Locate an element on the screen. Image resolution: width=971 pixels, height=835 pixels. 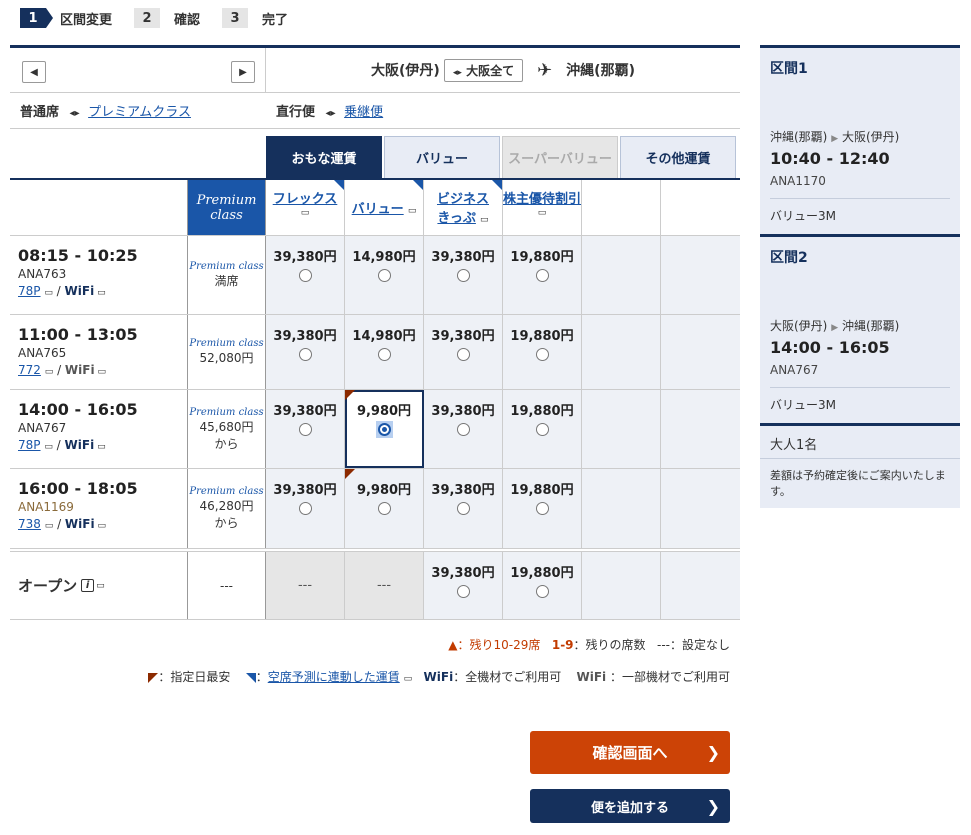
origin-airport: 大阪(伊丹) is located at coordinates (405, 71).